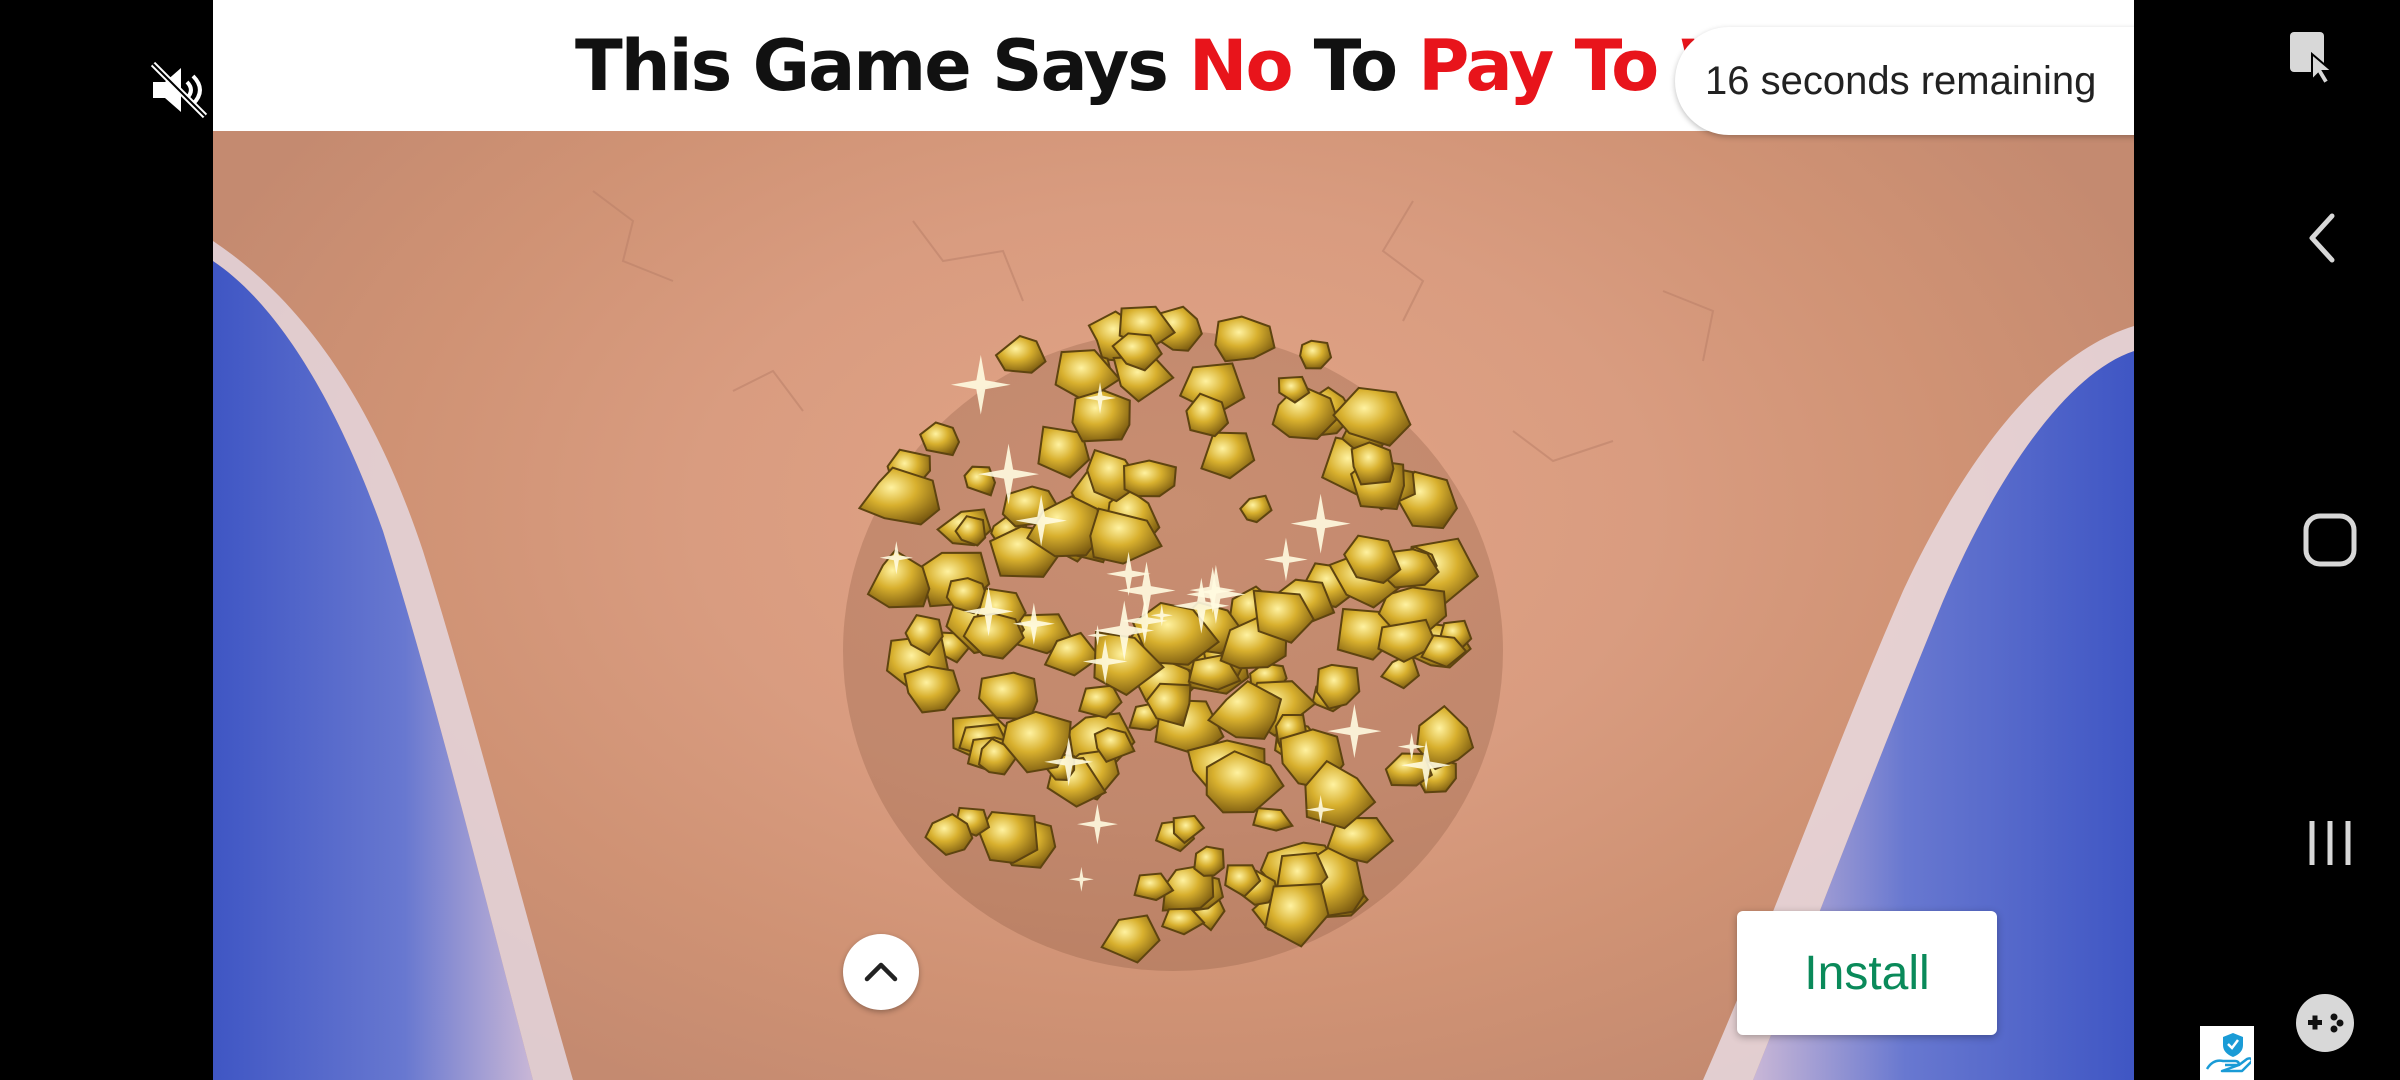 This screenshot has height=1080, width=2400. I want to click on headline-part-3: To, so click(1356, 65).